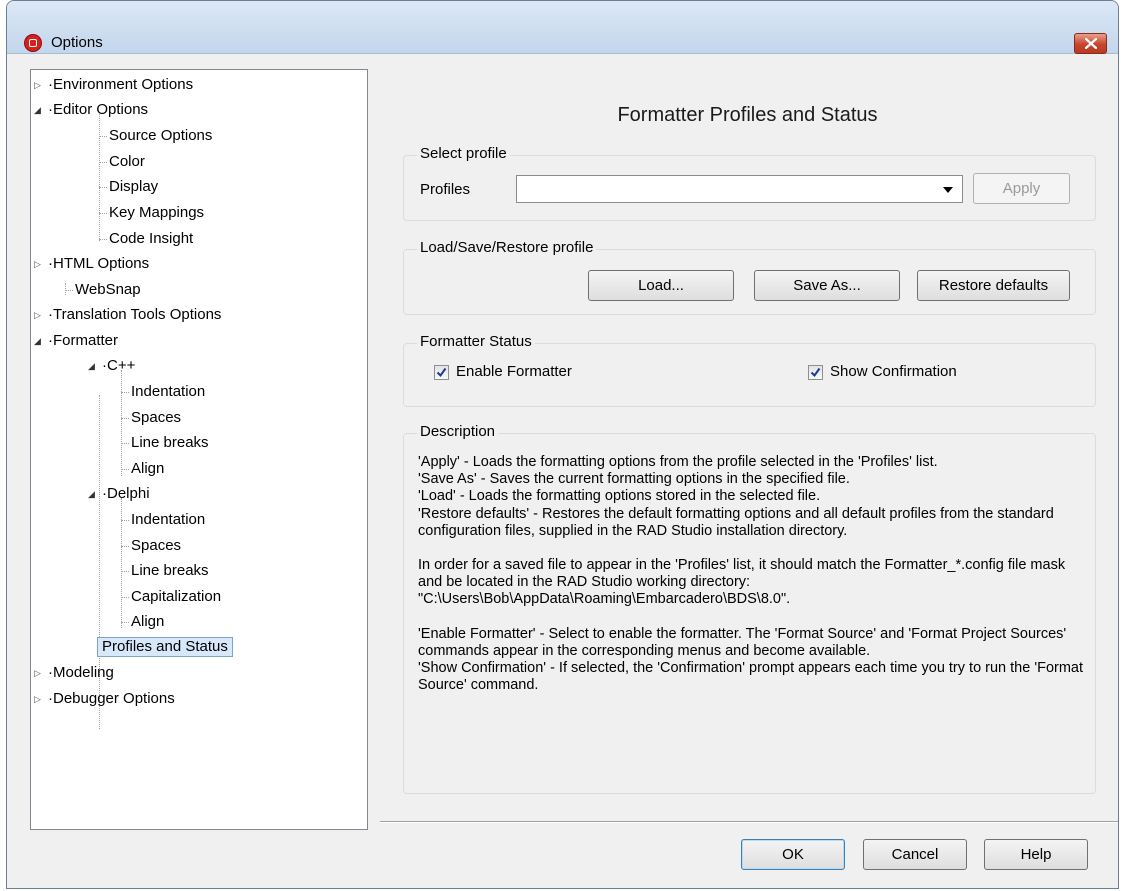 The width and height of the screenshot is (1125, 891). What do you see at coordinates (168, 520) in the screenshot?
I see `tree-item-delphi-indentation: Indentation` at bounding box center [168, 520].